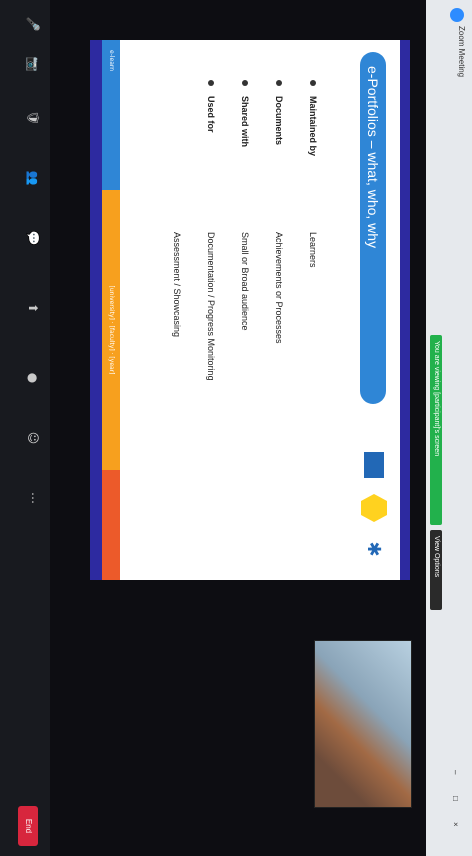 The image size is (472, 856). What do you see at coordinates (313, 250) in the screenshot?
I see `row-value: Learners` at bounding box center [313, 250].